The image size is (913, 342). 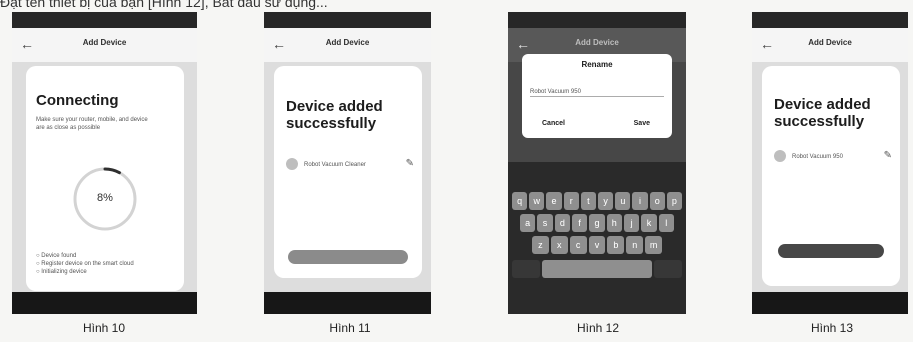 I want to click on keyboard-key-r: r, so click(x=571, y=201).